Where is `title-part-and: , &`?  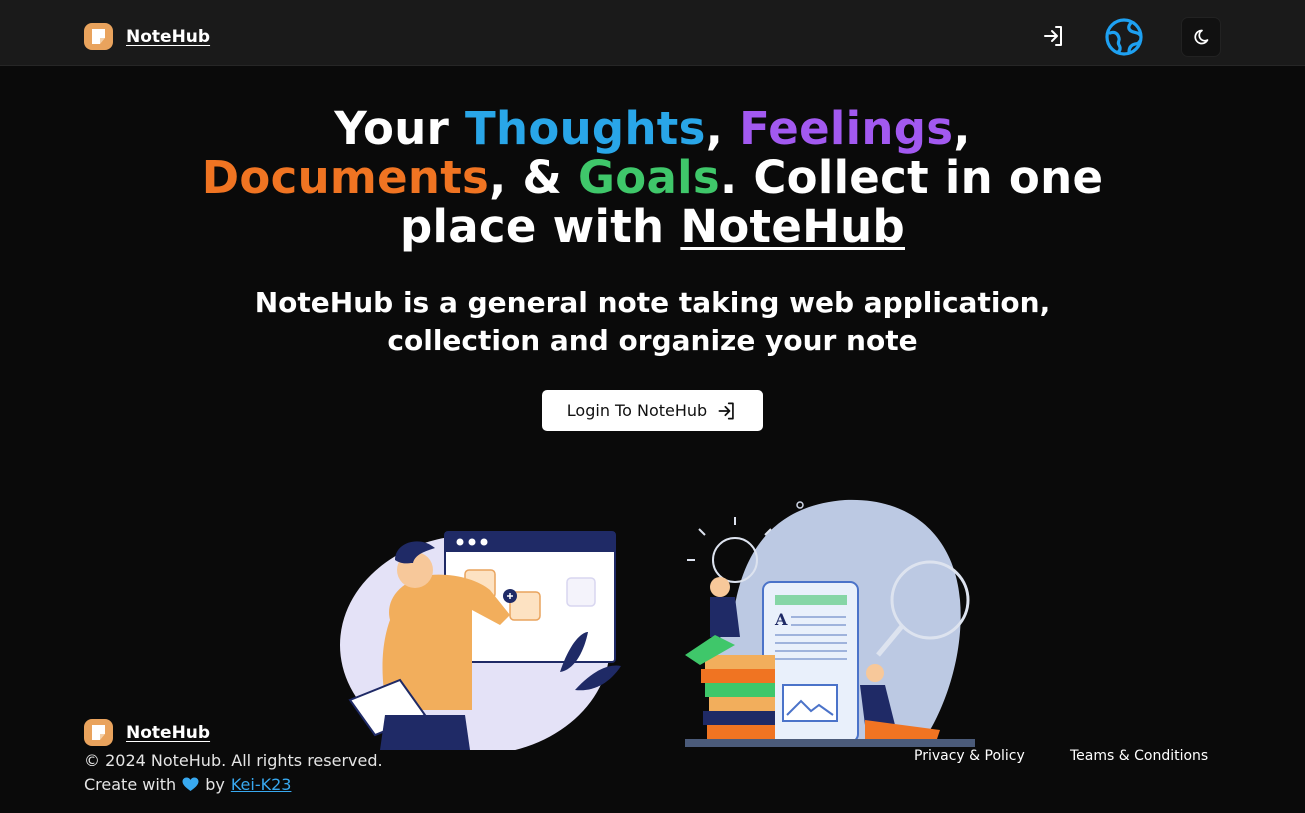 title-part-and: , & is located at coordinates (534, 177).